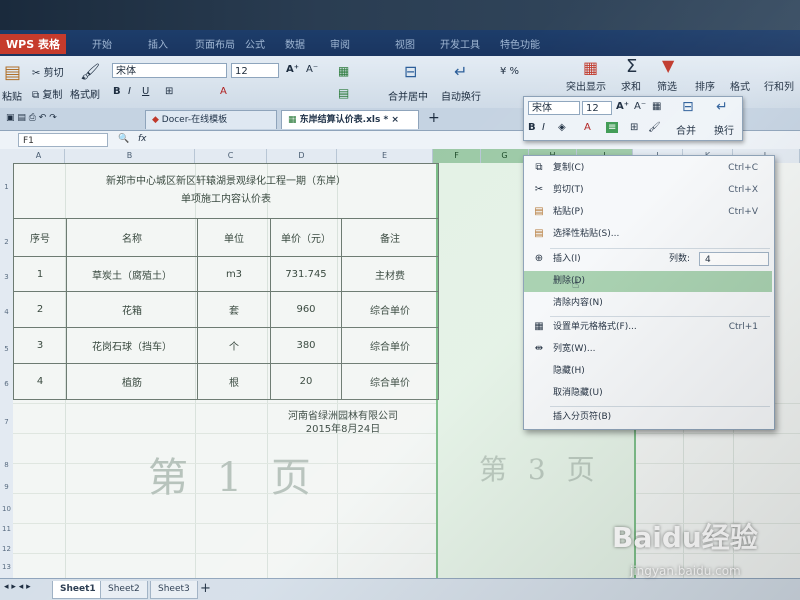  I want to click on cell: 套, so click(234, 309).